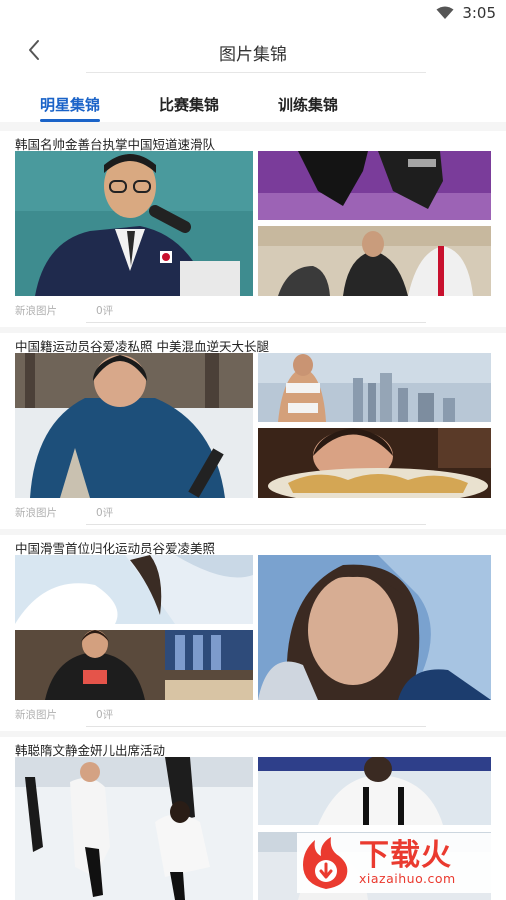  What do you see at coordinates (253, 13) in the screenshot?
I see `status-bar: 3:05` at bounding box center [253, 13].